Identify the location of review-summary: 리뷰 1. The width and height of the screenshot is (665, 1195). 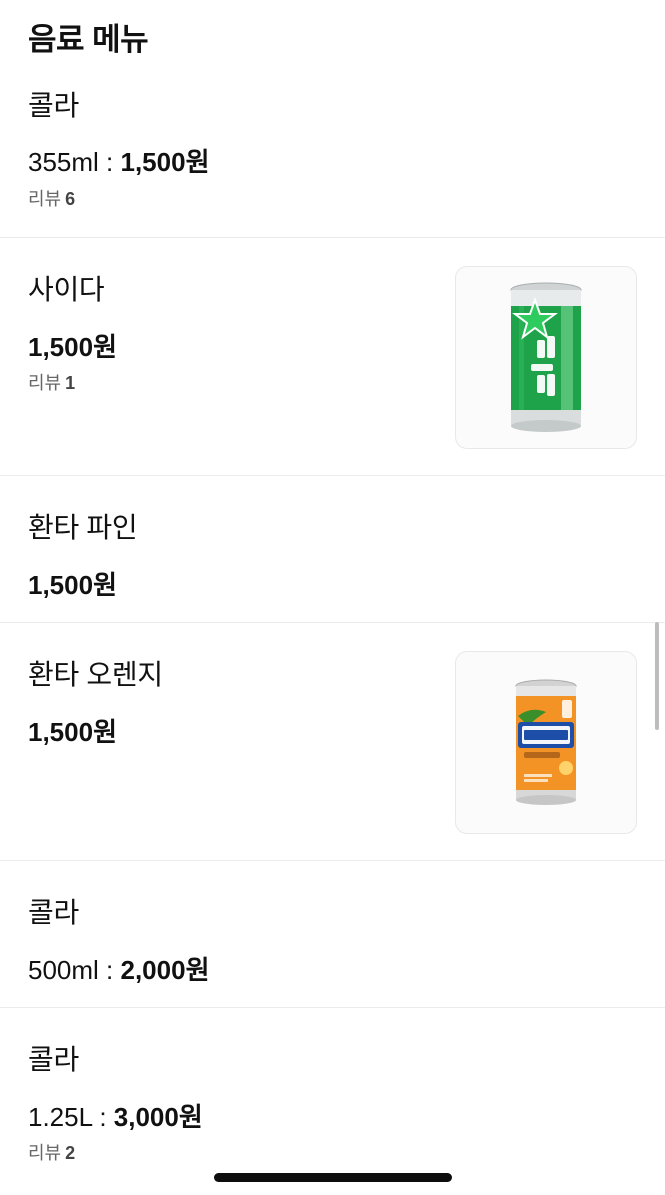
(51, 382).